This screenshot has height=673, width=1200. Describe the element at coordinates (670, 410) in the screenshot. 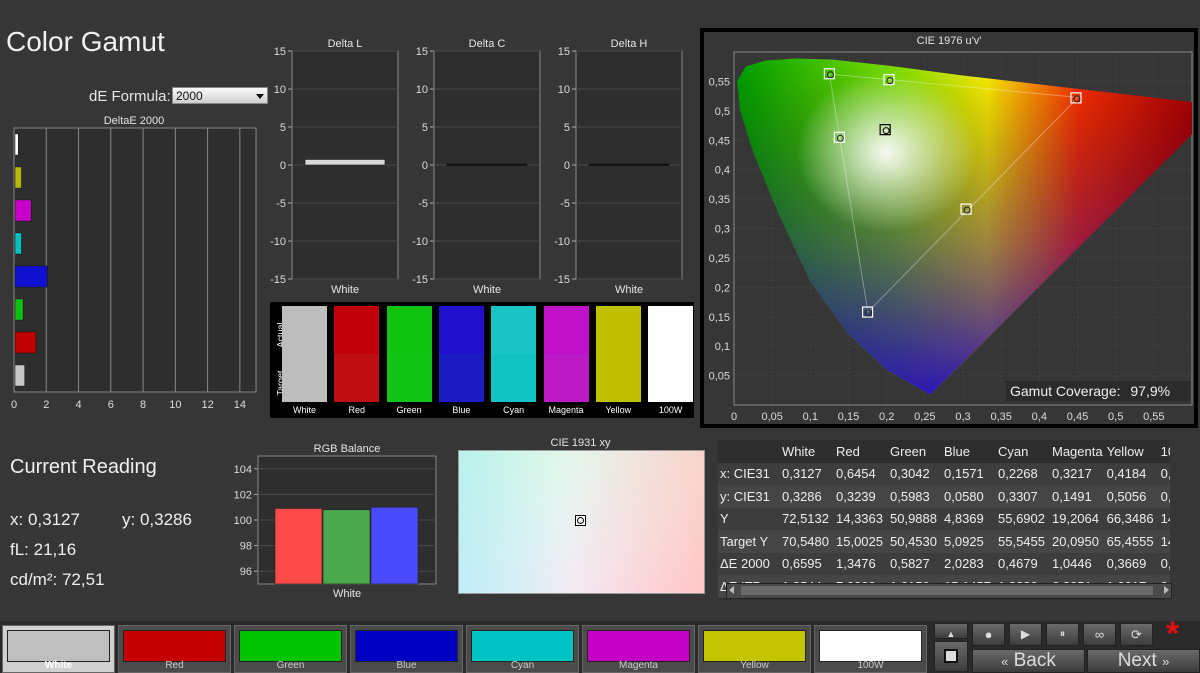

I see `patch-label: 100W` at that location.